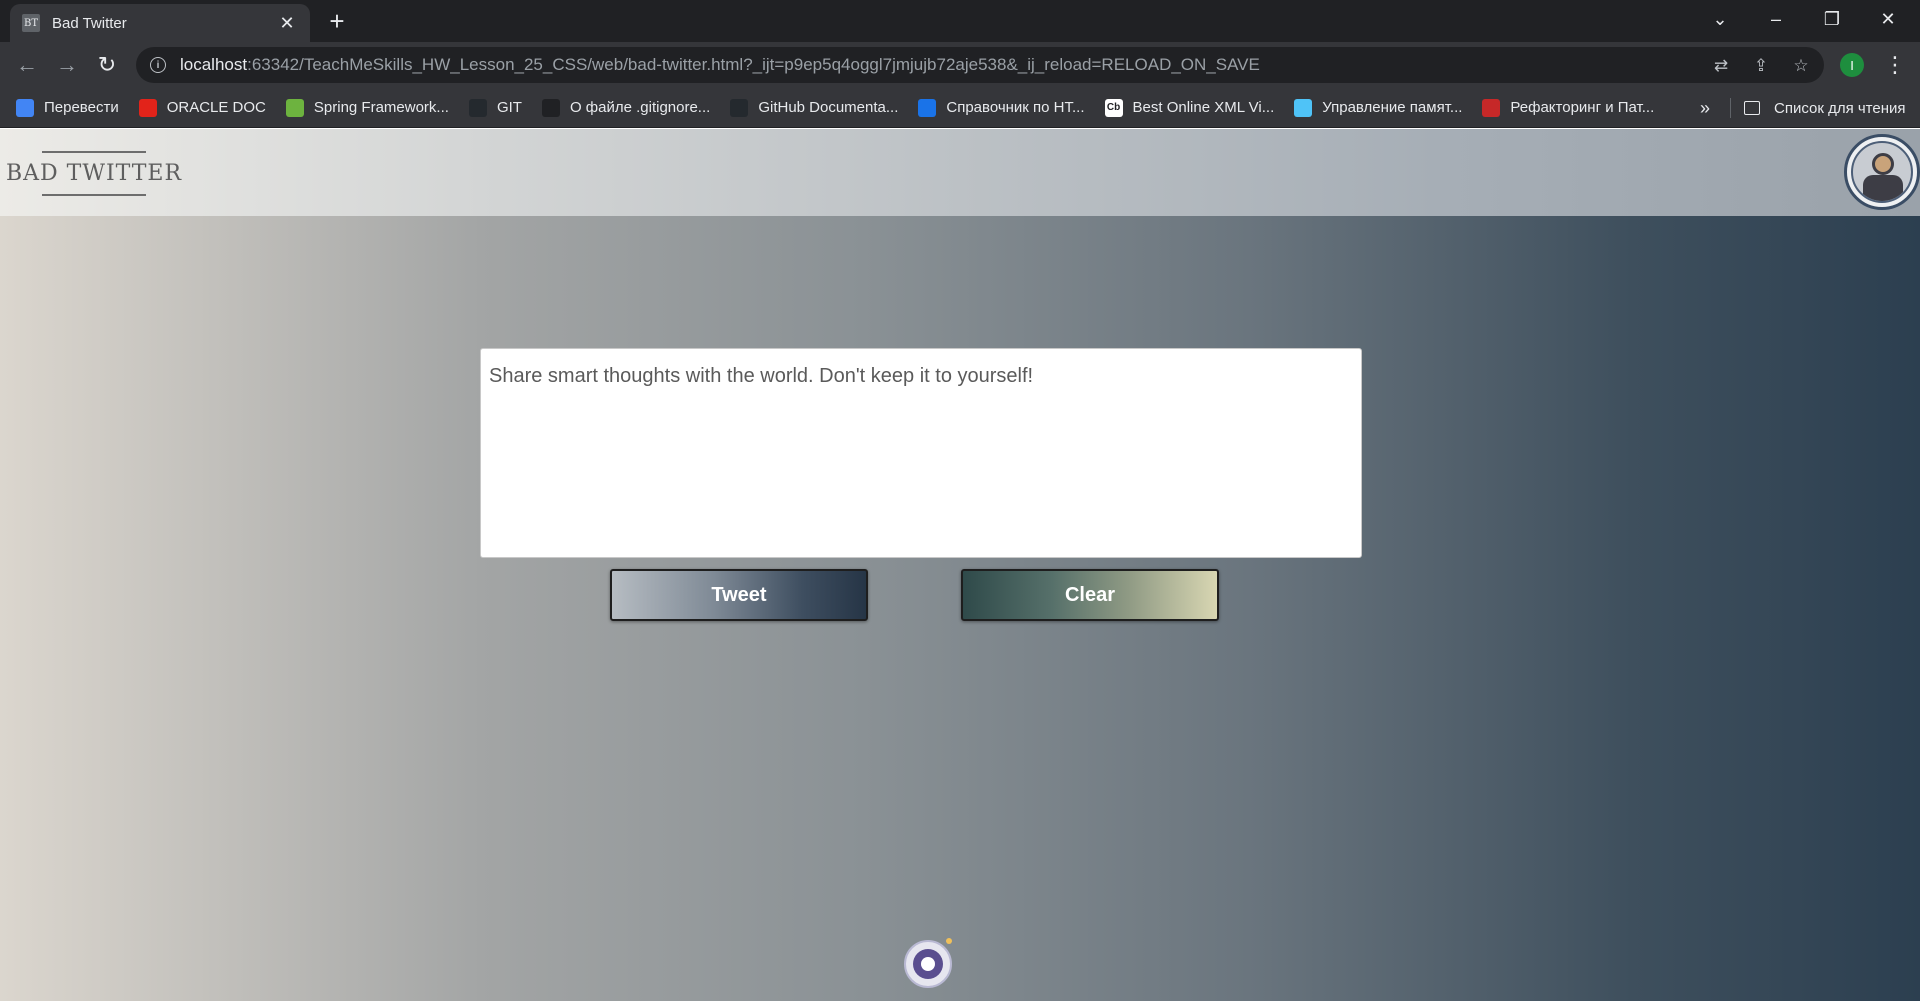 The height and width of the screenshot is (1001, 1920). I want to click on reload-icon: ↻, so click(107, 65).